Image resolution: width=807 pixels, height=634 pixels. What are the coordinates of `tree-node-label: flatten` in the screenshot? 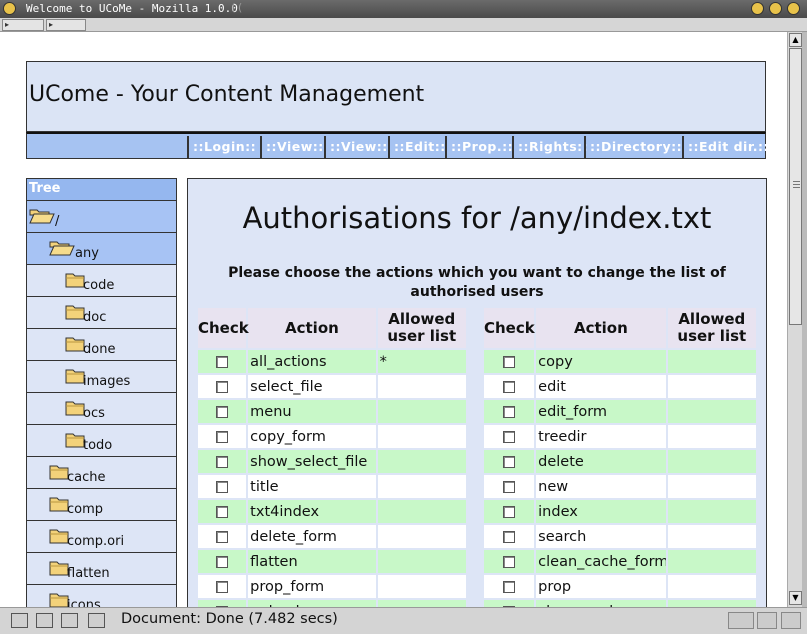 It's located at (88, 573).